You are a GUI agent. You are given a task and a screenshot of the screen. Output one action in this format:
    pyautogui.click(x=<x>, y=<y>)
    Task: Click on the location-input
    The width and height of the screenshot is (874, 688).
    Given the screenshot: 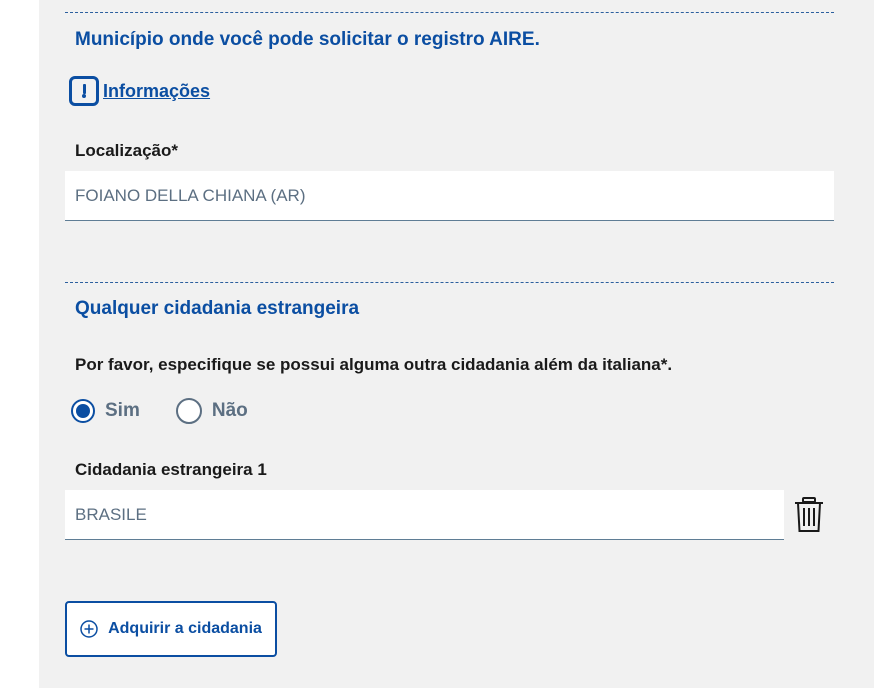 What is the action you would take?
    pyautogui.click(x=449, y=196)
    